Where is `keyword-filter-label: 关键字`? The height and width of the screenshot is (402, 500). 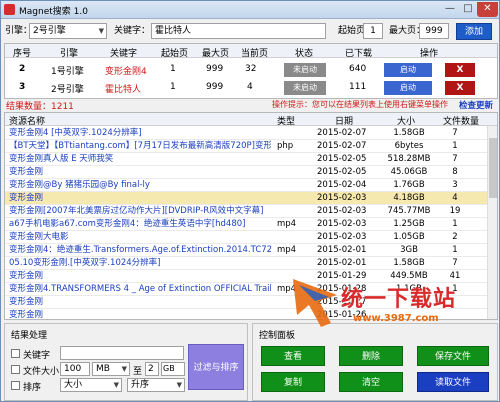 keyword-filter-label: 关键字 is located at coordinates (37, 356).